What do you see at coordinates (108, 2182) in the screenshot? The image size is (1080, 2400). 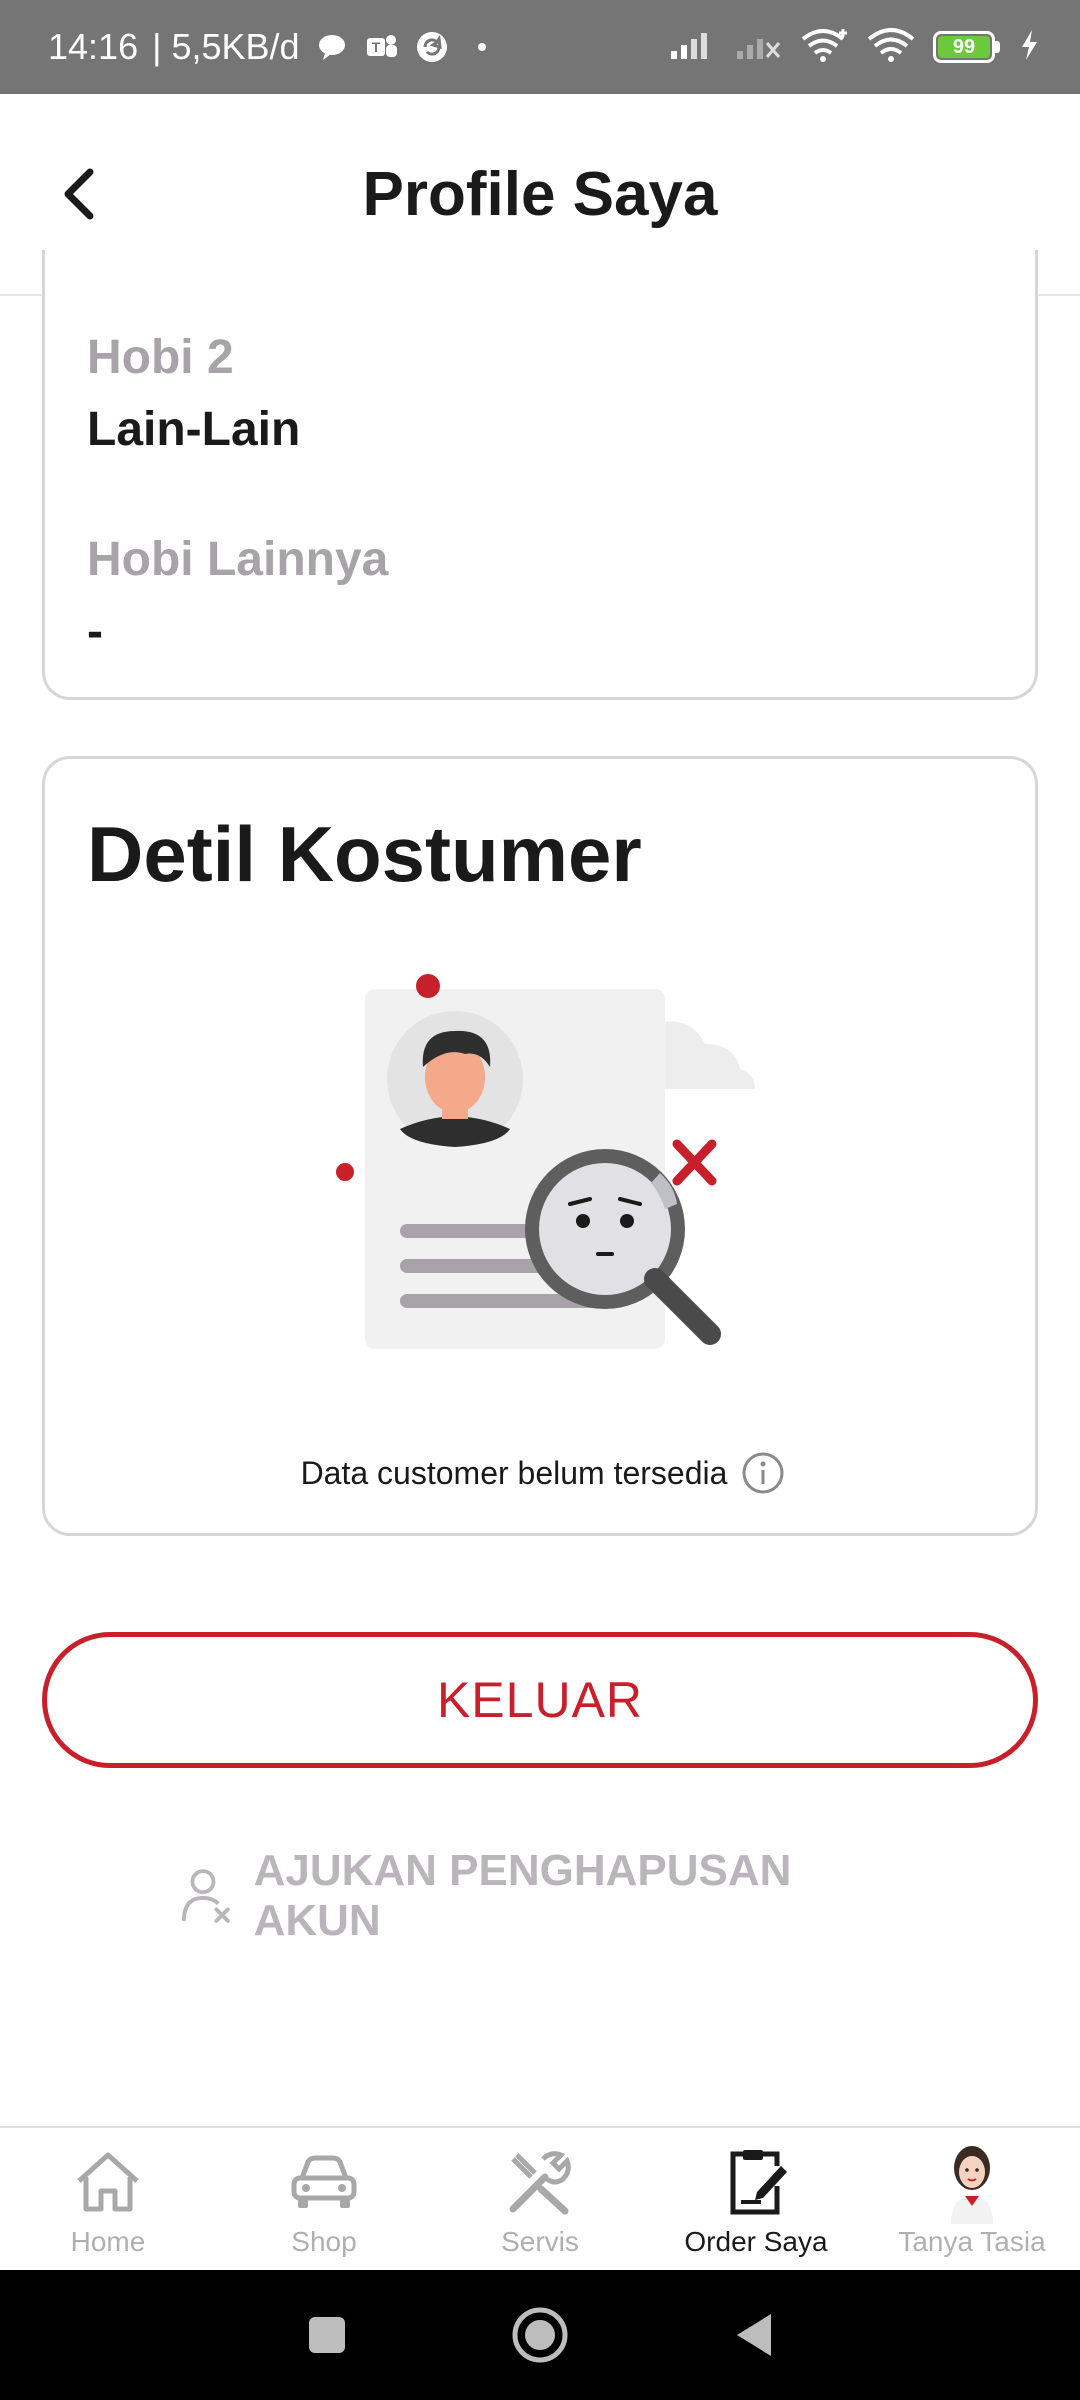 I see `home-icon` at bounding box center [108, 2182].